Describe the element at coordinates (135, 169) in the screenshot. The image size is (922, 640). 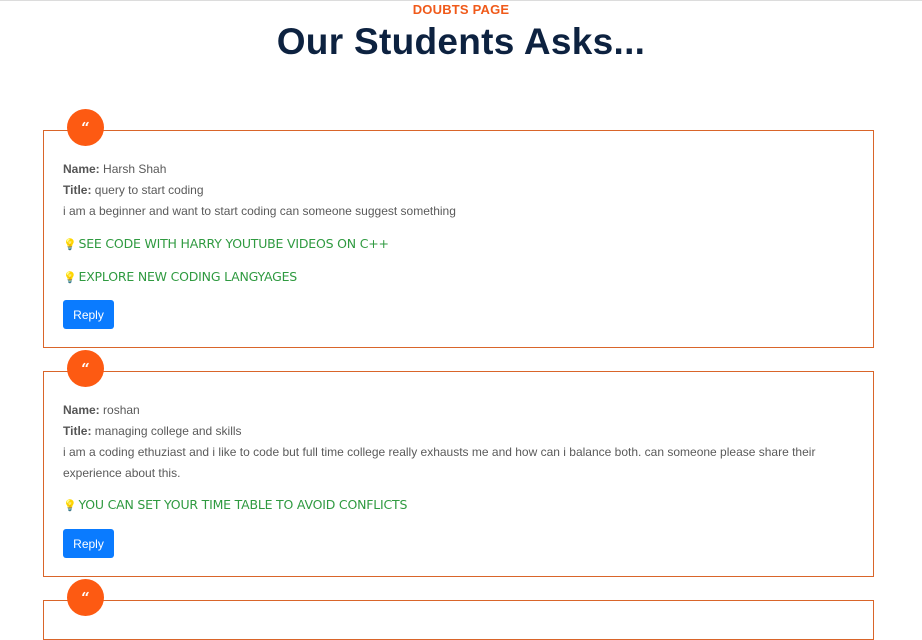
I see `author-name: Harsh Shah` at that location.